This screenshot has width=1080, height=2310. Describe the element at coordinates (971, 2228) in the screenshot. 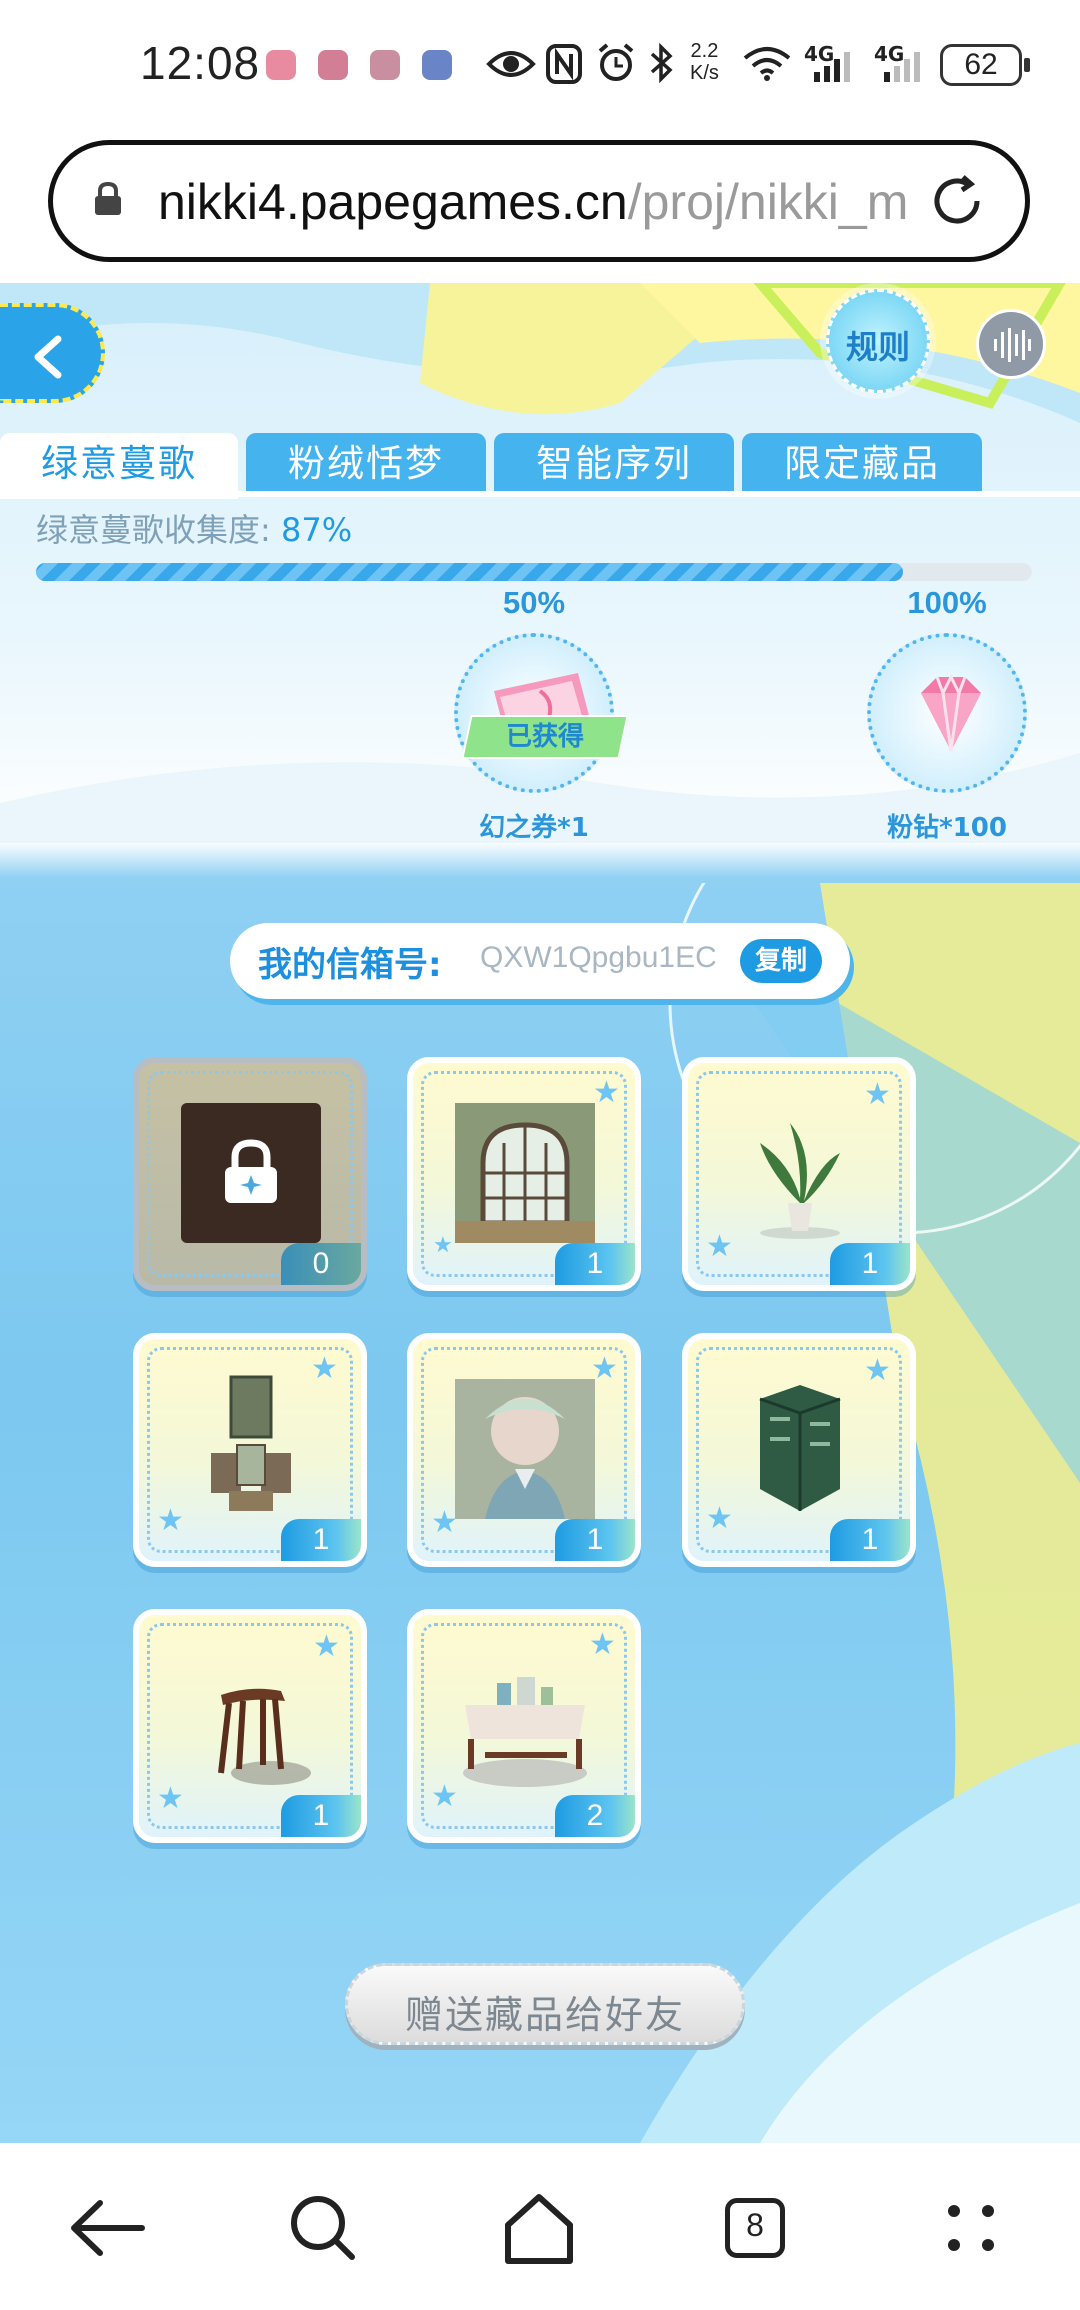

I see `menu-icon` at that location.